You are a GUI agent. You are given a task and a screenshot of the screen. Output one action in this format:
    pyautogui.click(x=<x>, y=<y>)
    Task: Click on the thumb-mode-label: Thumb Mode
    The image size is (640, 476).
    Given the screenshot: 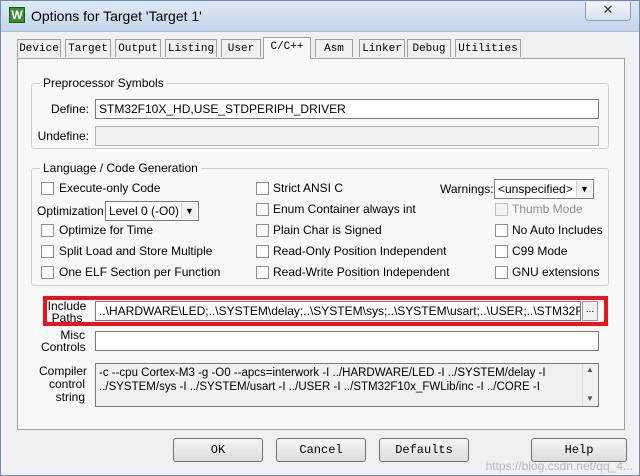 What is the action you would take?
    pyautogui.click(x=547, y=209)
    